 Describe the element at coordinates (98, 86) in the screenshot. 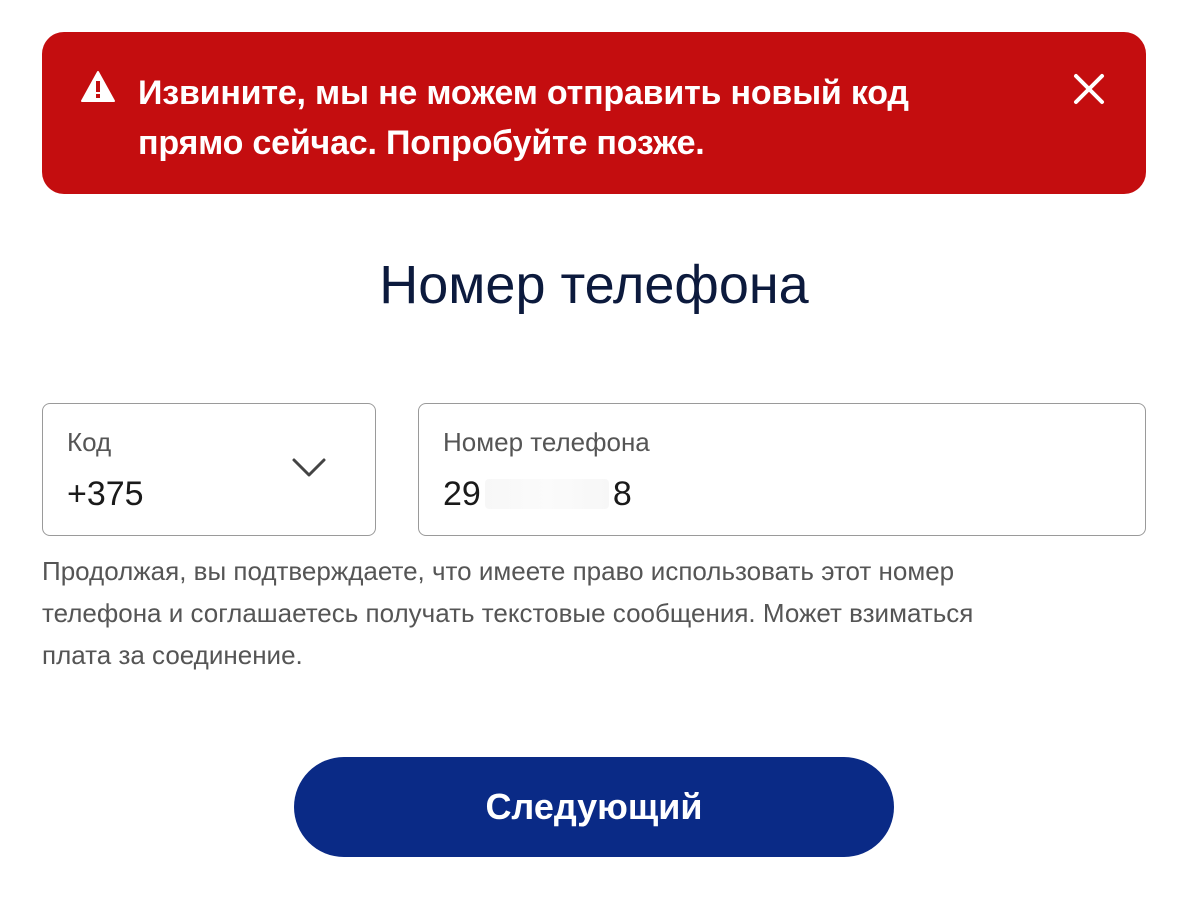

I see `warning-triangle-icon` at that location.